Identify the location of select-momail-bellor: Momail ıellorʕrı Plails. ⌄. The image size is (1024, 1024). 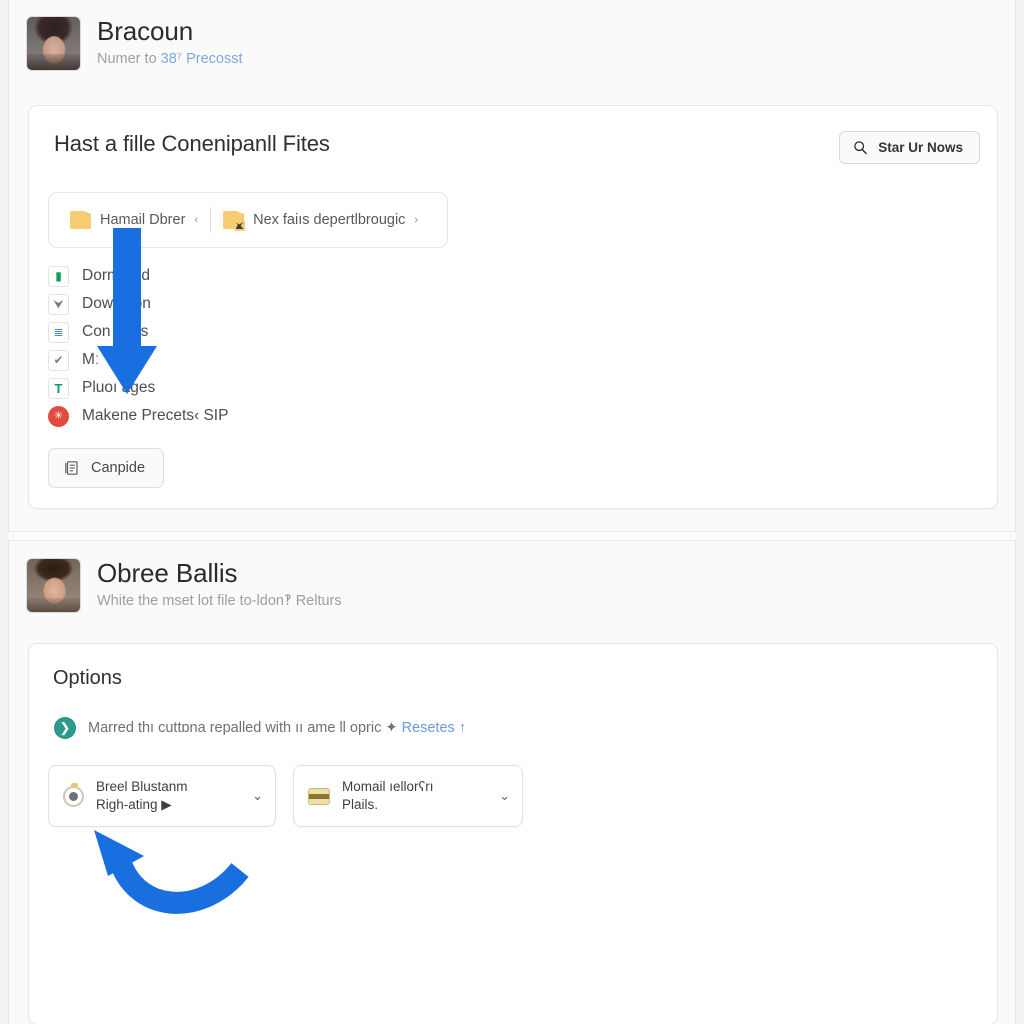
(408, 796).